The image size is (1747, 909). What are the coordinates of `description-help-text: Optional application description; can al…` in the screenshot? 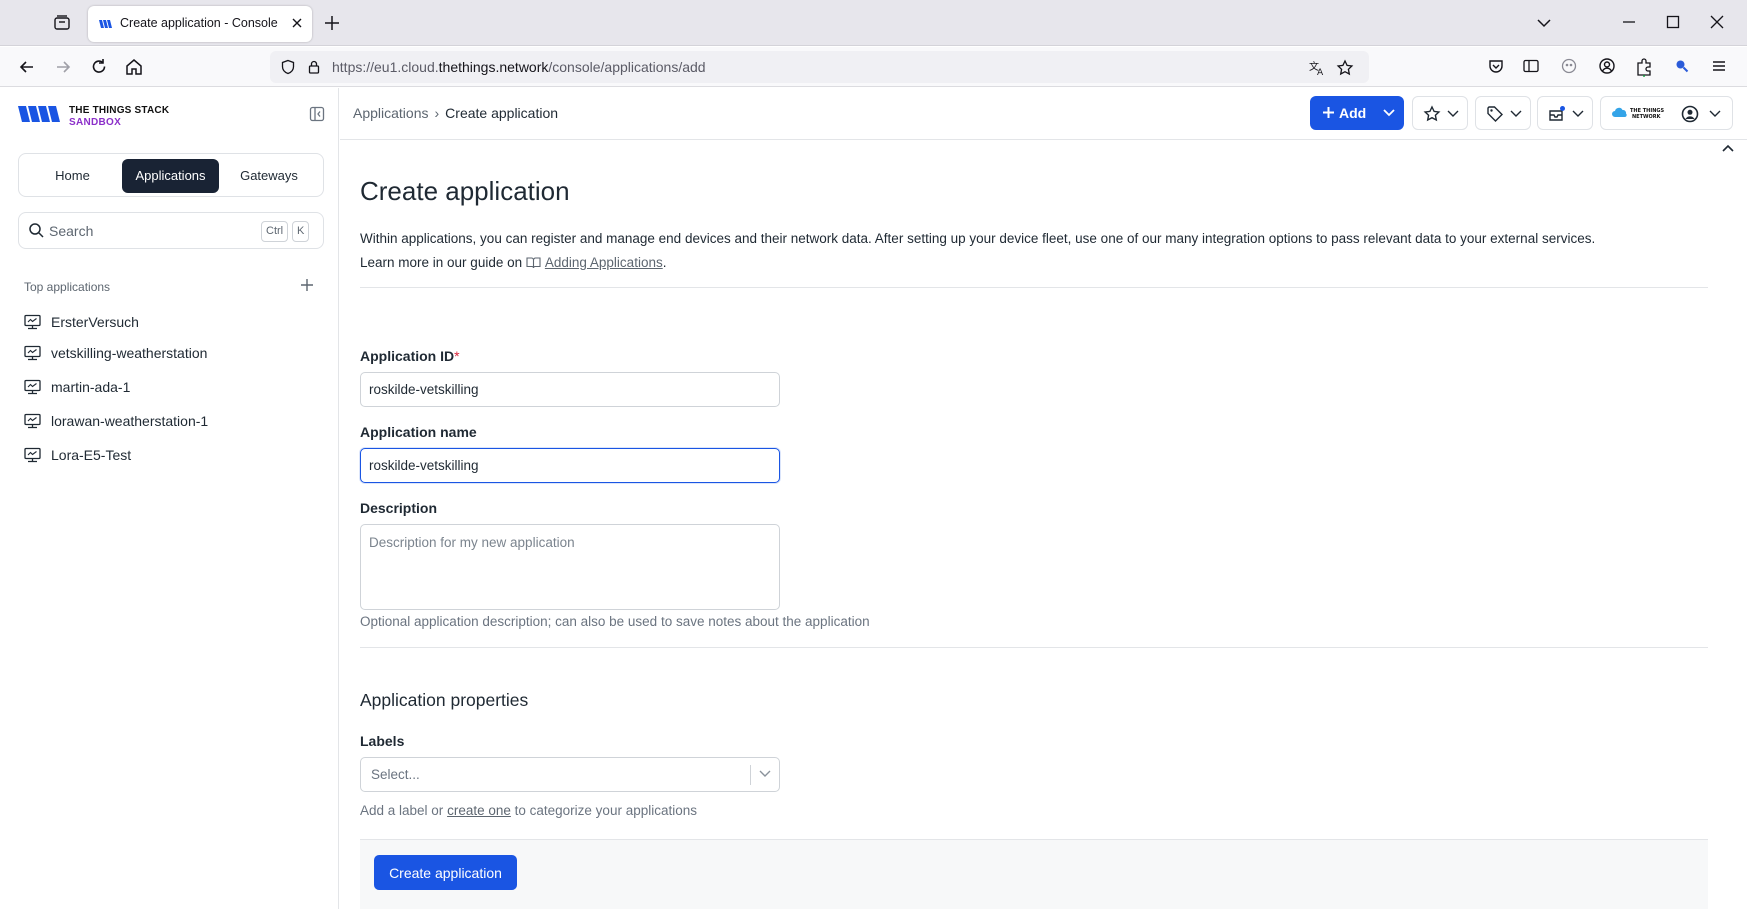 It's located at (615, 621).